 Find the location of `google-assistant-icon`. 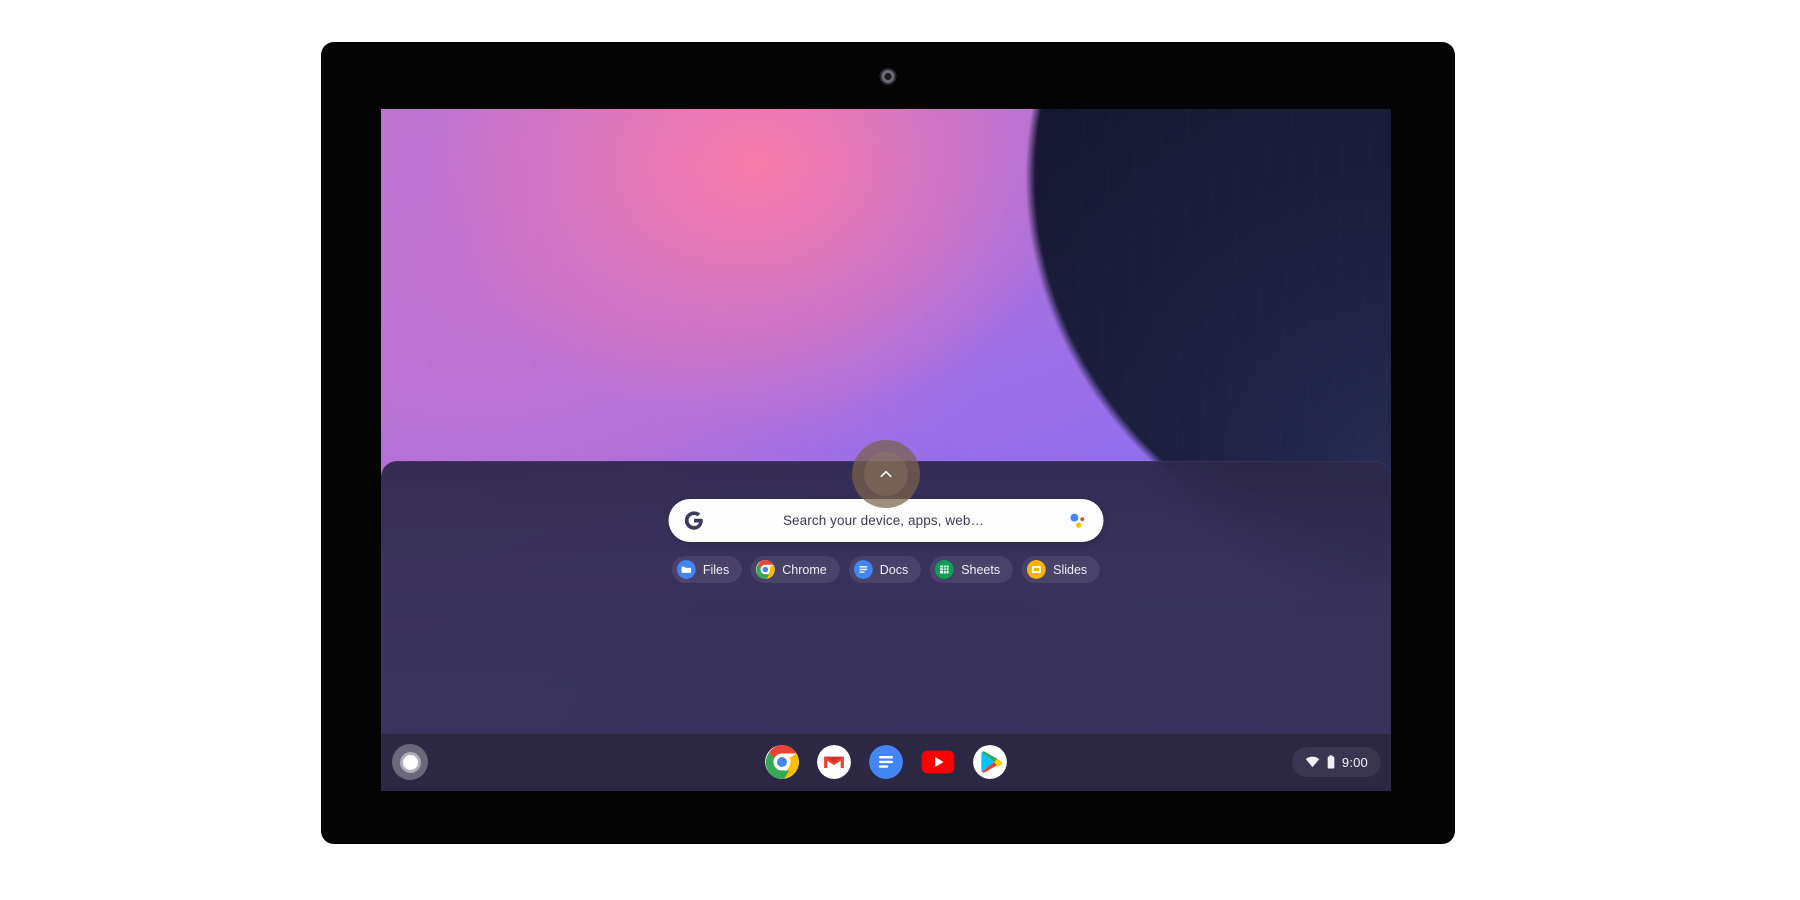

google-assistant-icon is located at coordinates (1078, 521).